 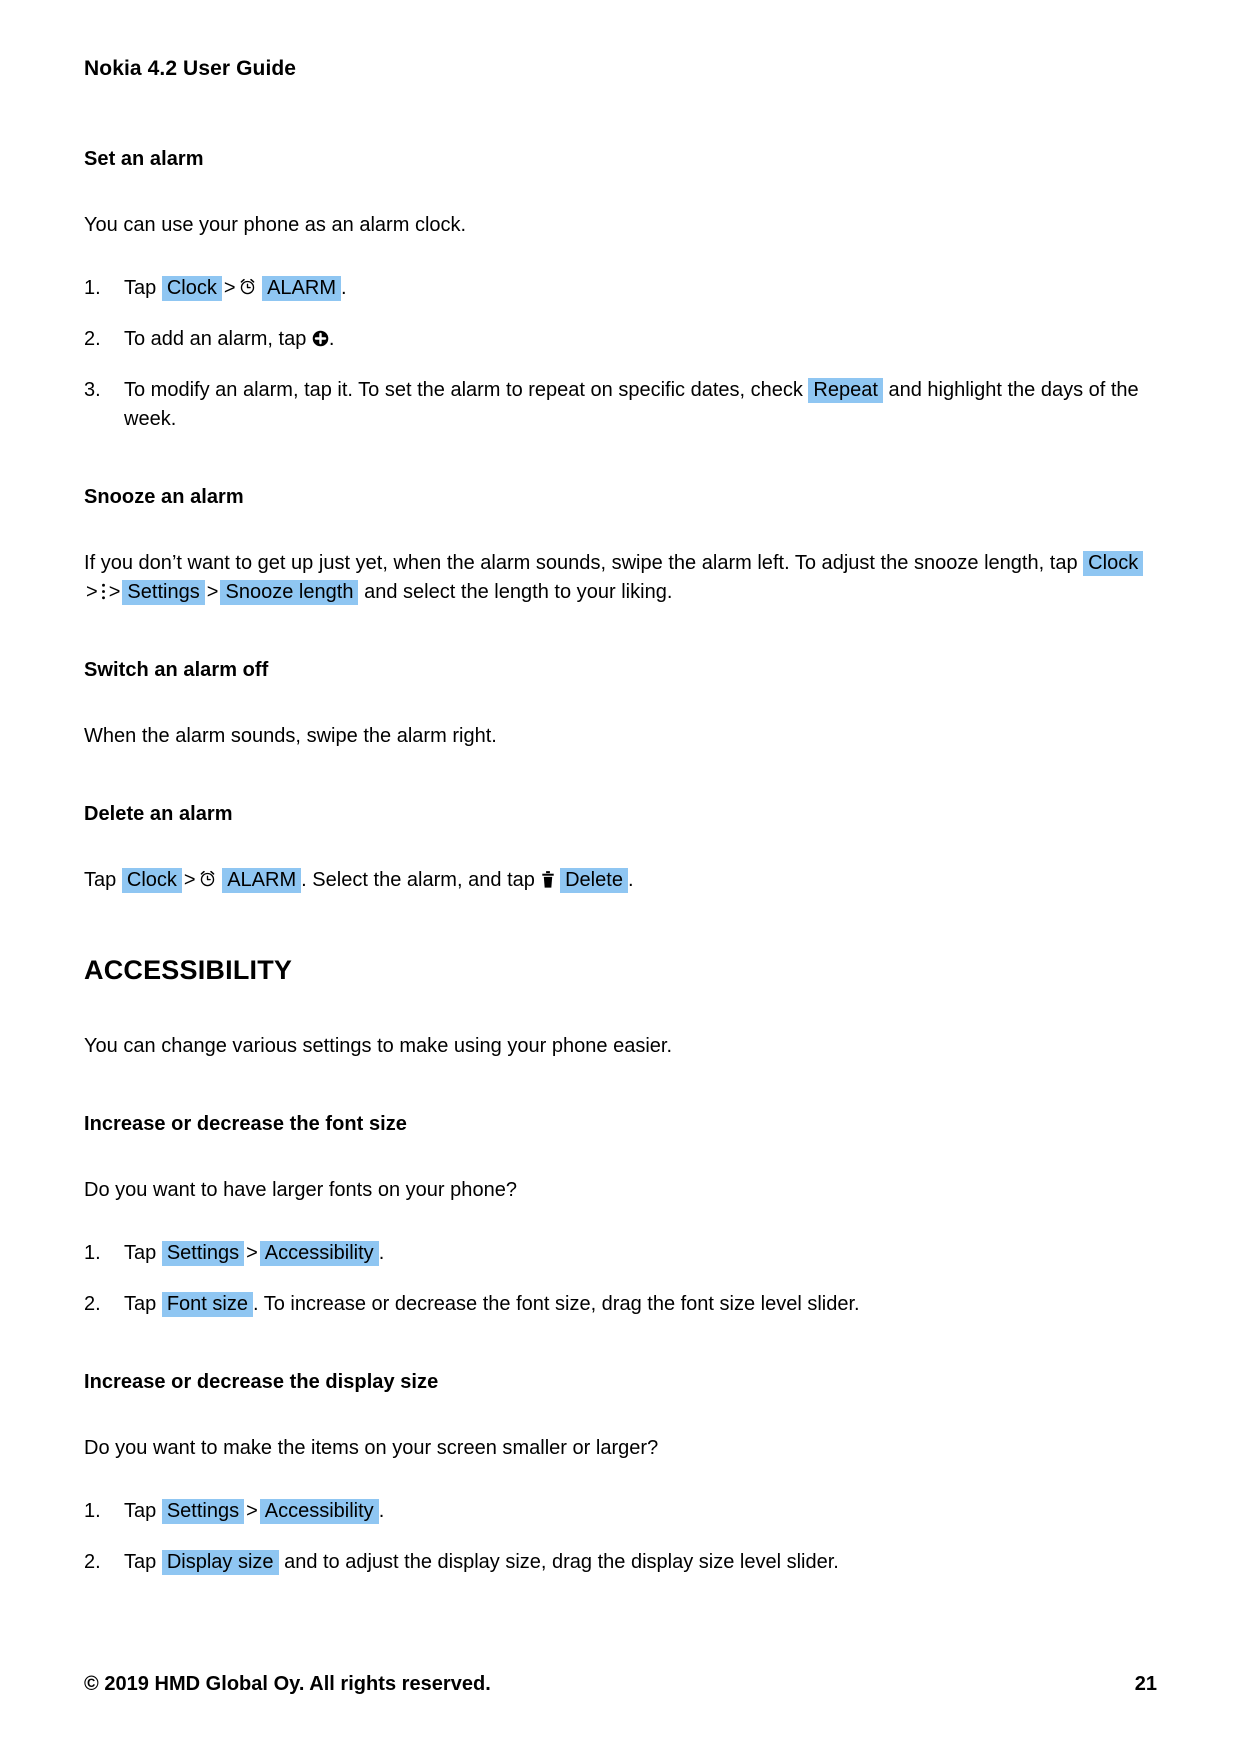 I want to click on trash-icon, so click(x=548, y=879).